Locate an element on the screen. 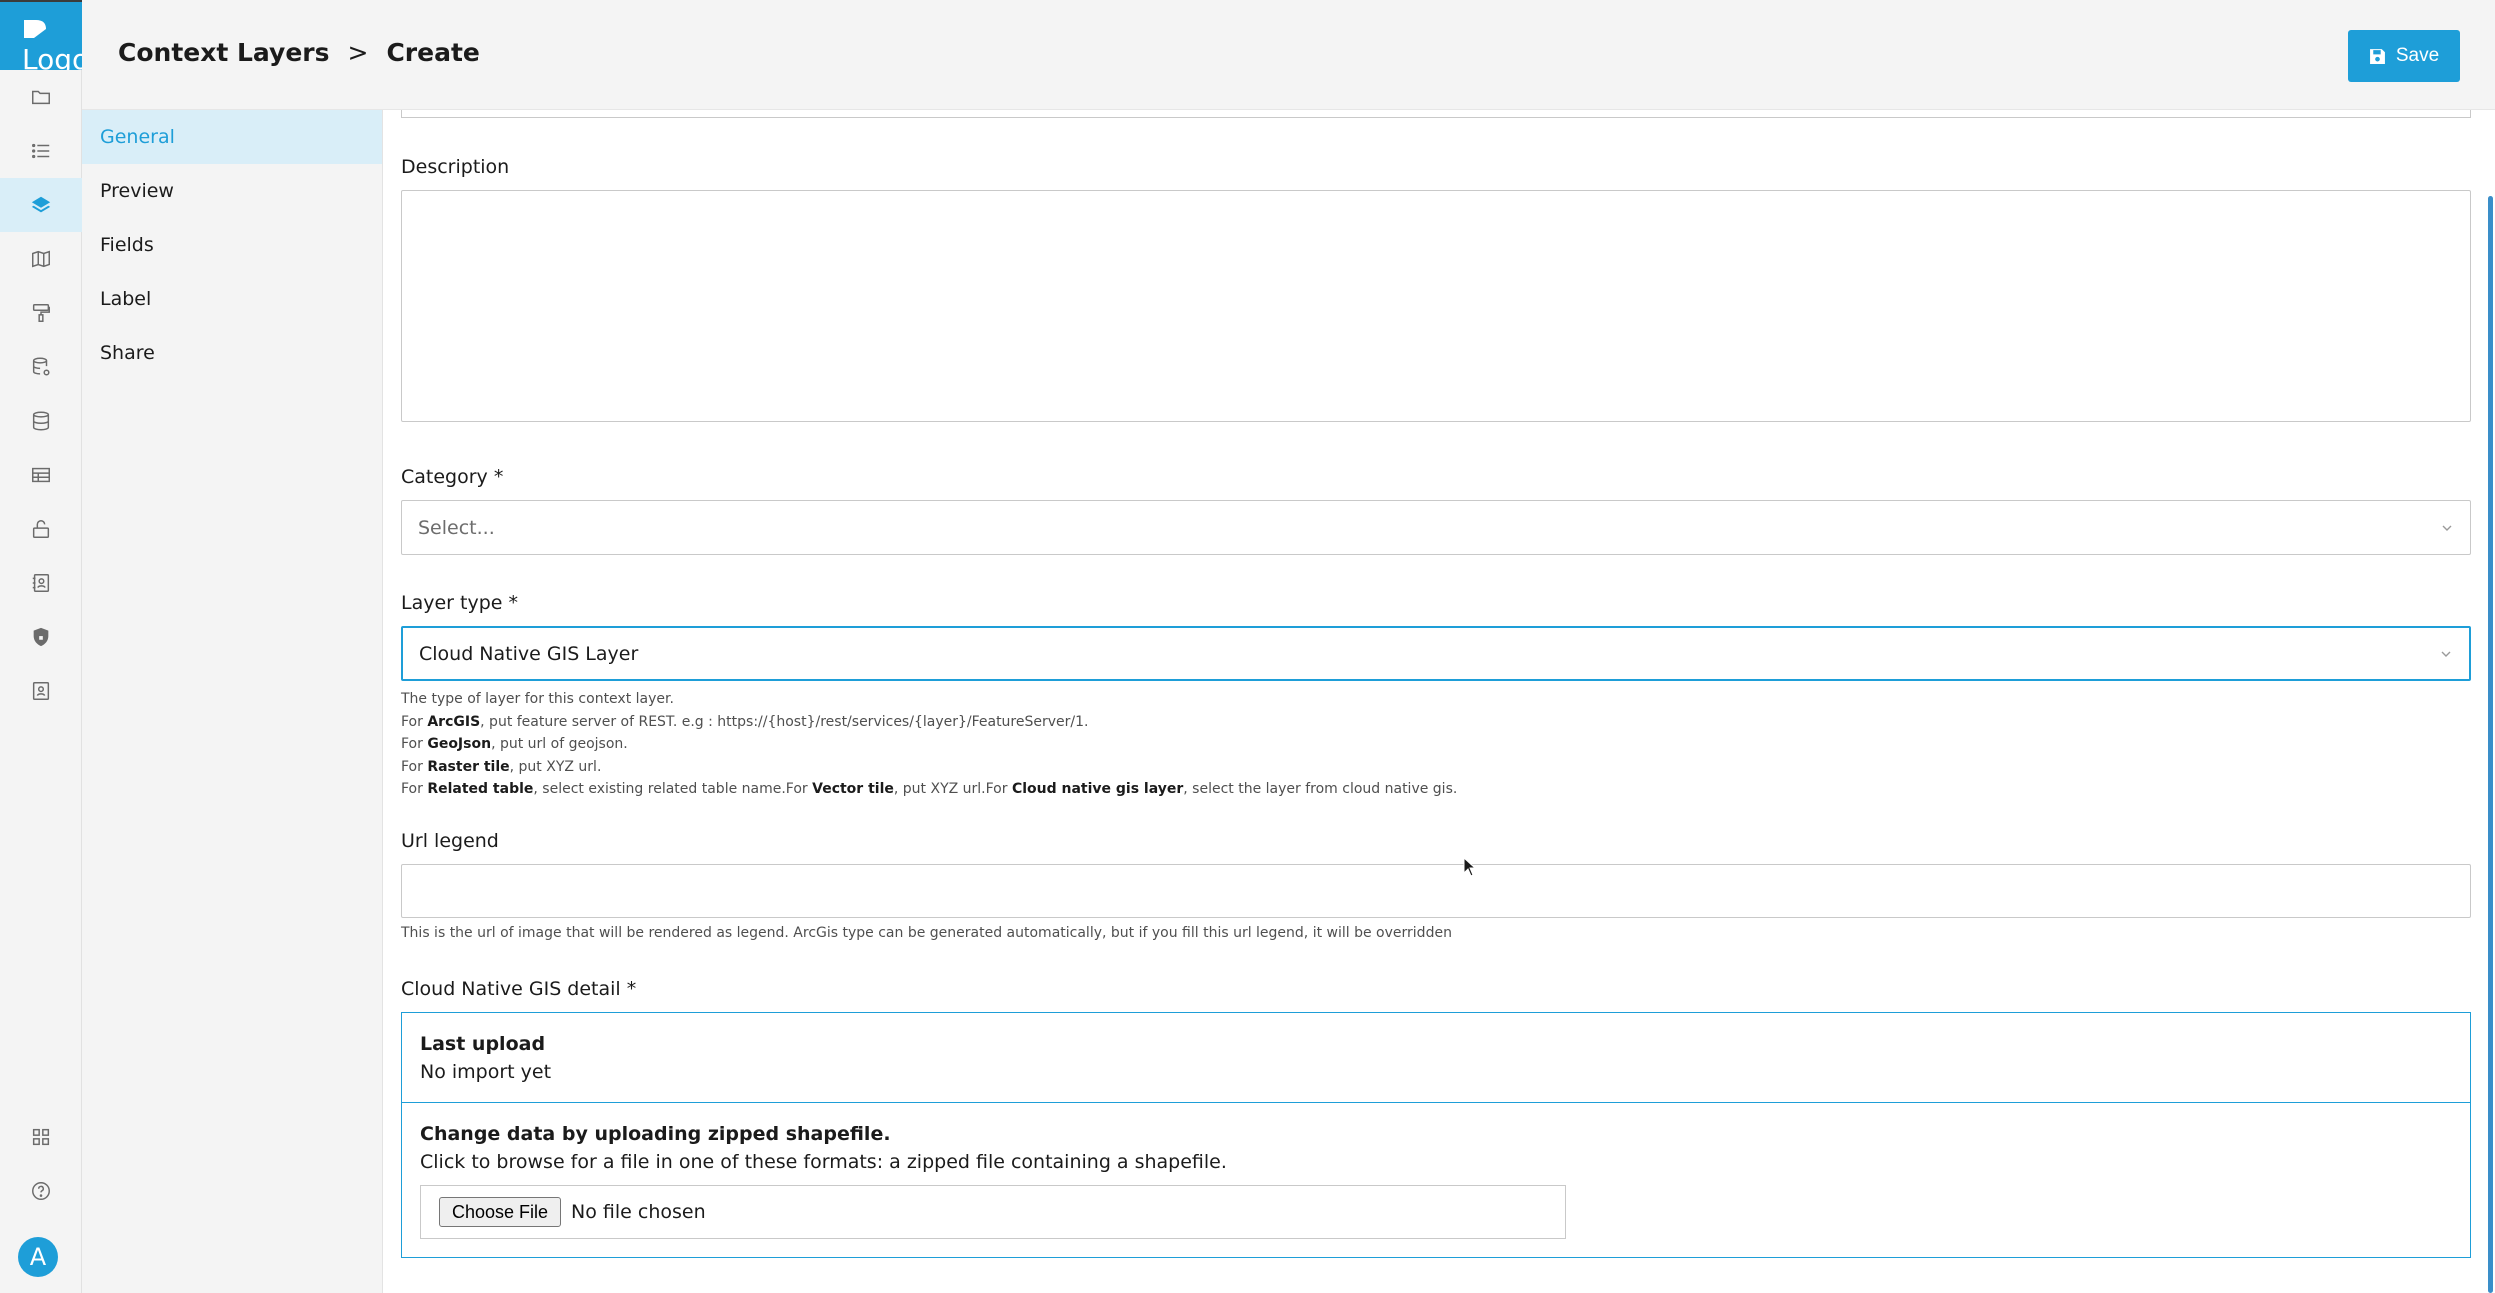 Image resolution: width=2495 pixels, height=1293 pixels. description-textarea is located at coordinates (1436, 306).